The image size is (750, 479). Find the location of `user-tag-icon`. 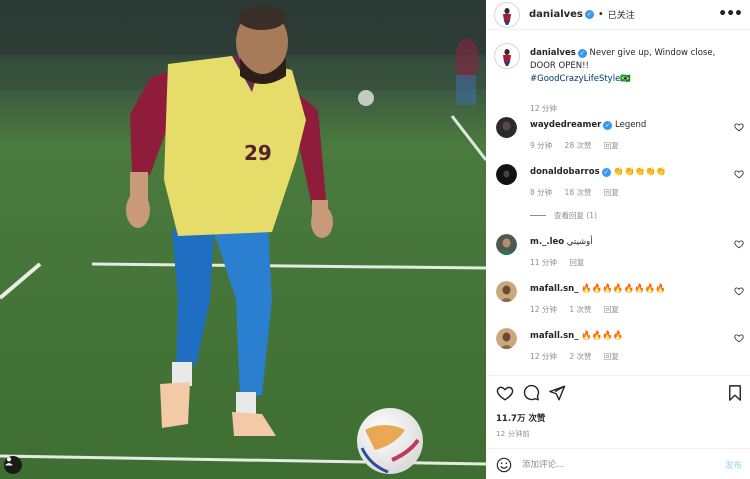

user-tag-icon is located at coordinates (13, 465).